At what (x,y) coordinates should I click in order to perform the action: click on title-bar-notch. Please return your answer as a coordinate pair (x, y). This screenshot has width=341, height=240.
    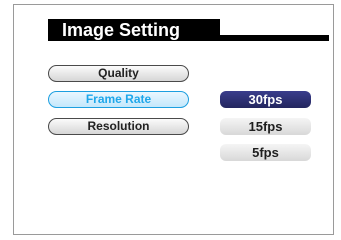
    Looking at the image, I should click on (274, 27).